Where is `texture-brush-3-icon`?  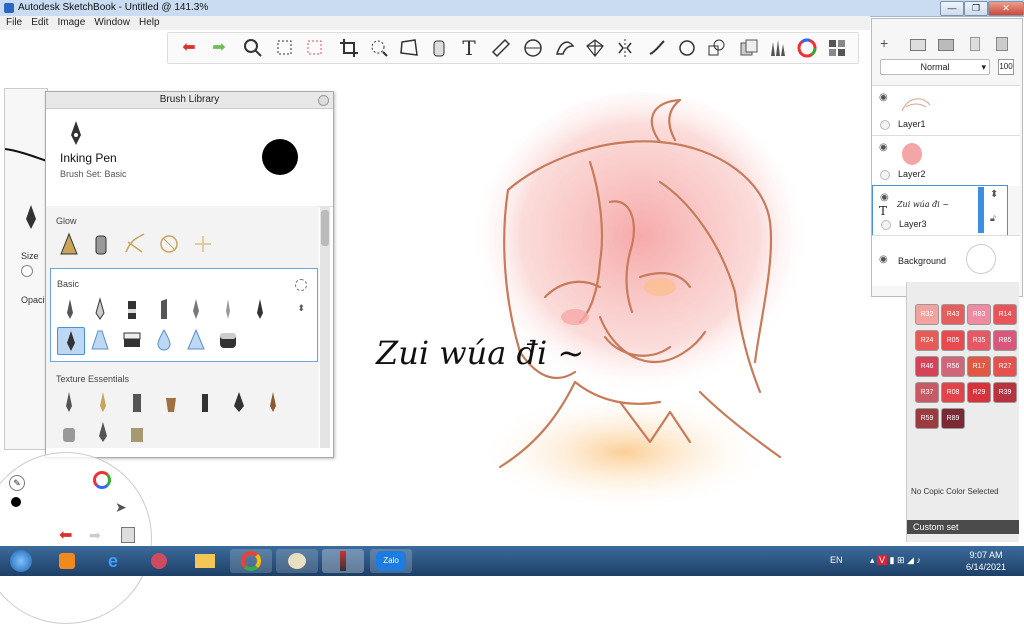 texture-brush-3-icon is located at coordinates (137, 402).